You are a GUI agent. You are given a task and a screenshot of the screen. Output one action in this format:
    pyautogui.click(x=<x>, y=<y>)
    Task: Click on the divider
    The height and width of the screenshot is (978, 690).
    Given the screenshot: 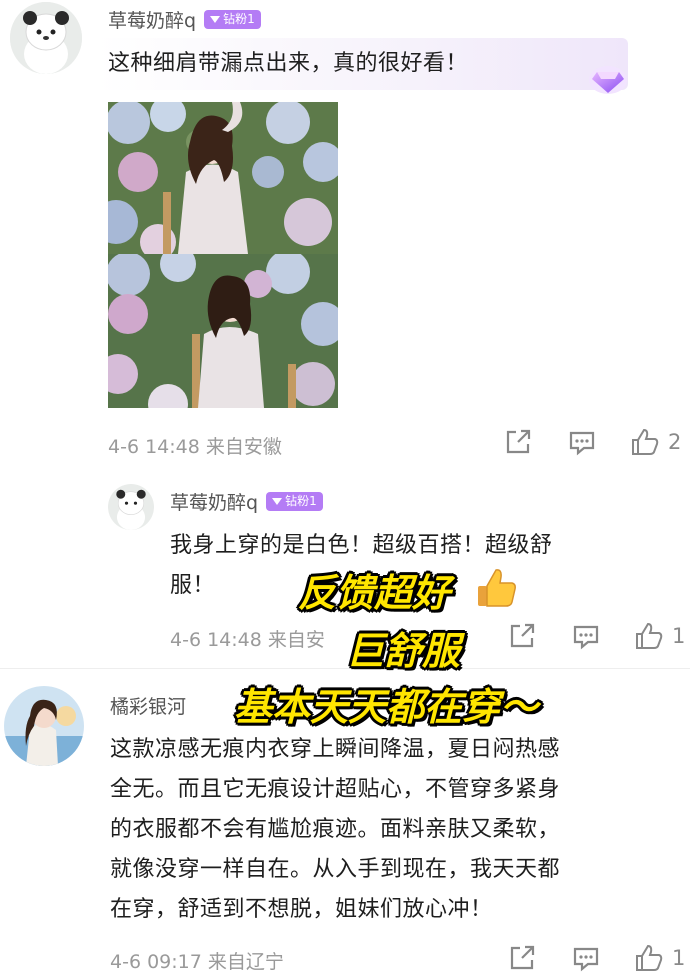 What is the action you would take?
    pyautogui.click(x=345, y=668)
    